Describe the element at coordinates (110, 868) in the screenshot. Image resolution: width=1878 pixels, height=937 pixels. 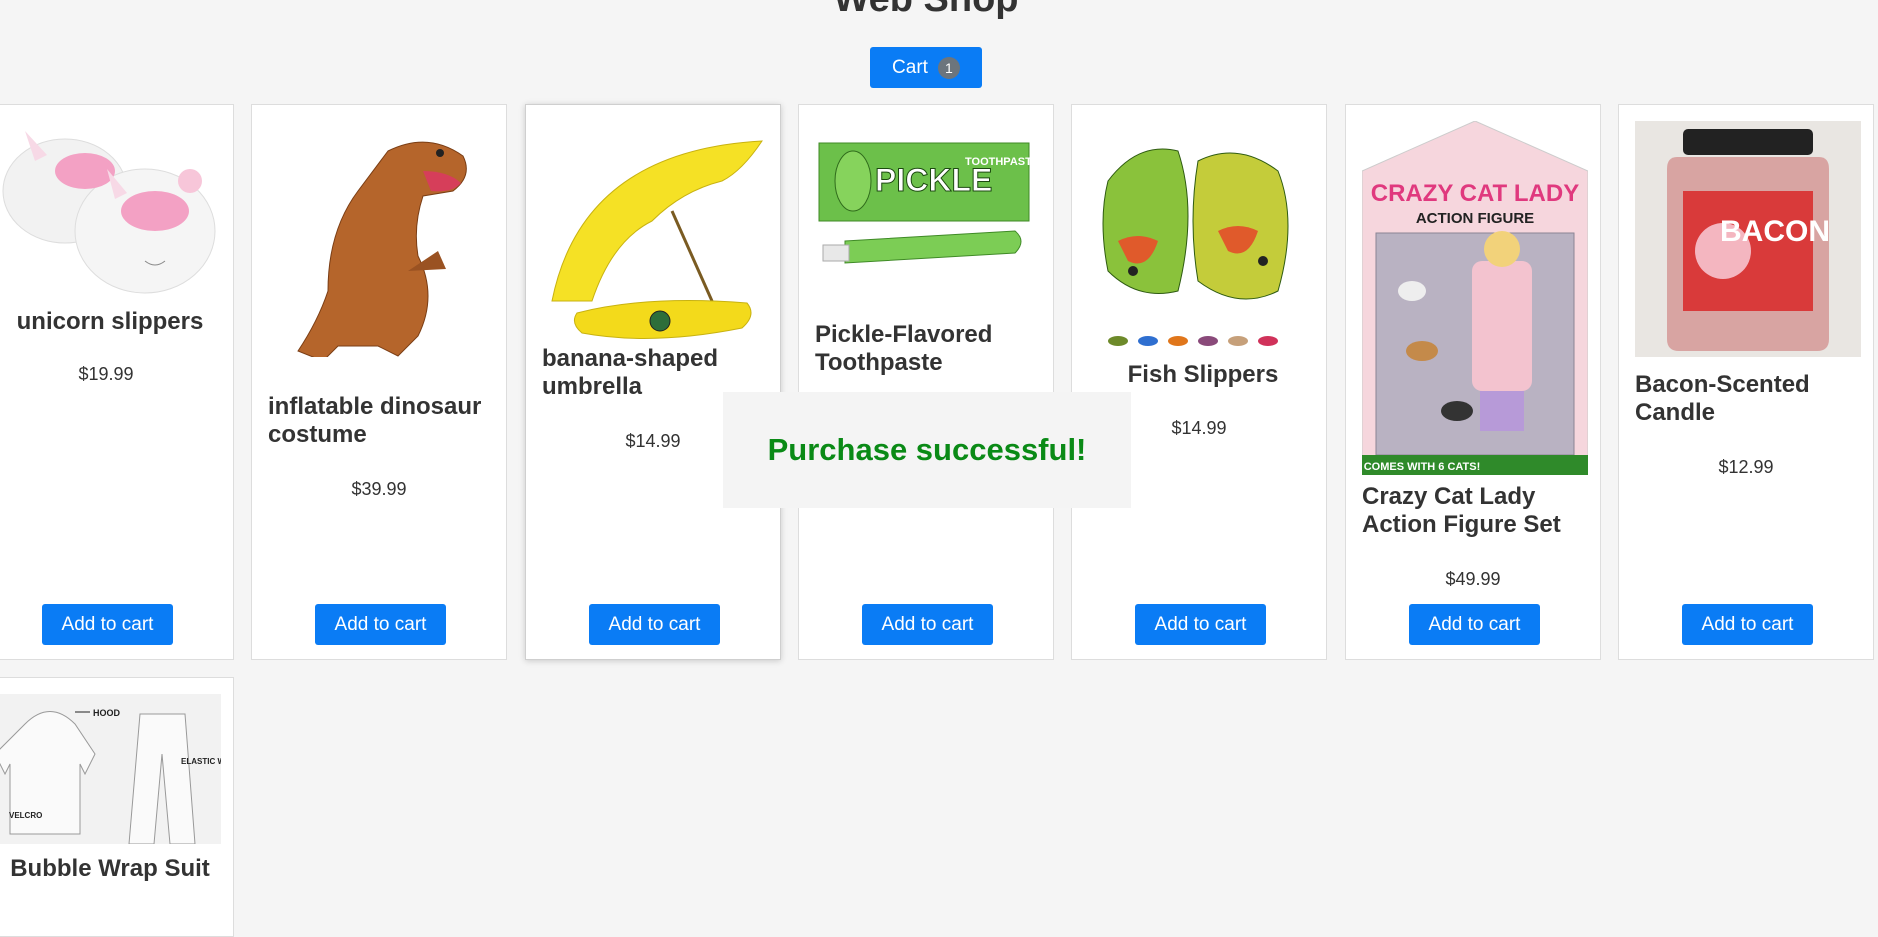
I see `product-name: Bubble Wrap Suit` at that location.